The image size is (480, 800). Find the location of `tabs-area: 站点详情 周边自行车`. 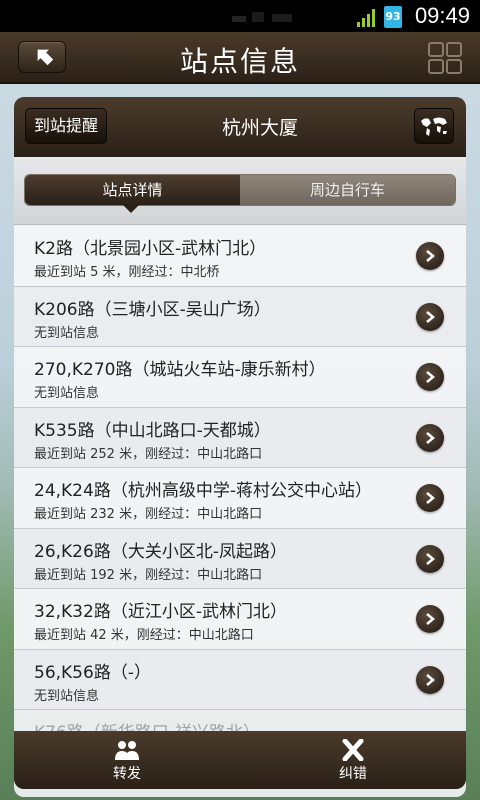

tabs-area: 站点详情 周边自行车 is located at coordinates (240, 191).